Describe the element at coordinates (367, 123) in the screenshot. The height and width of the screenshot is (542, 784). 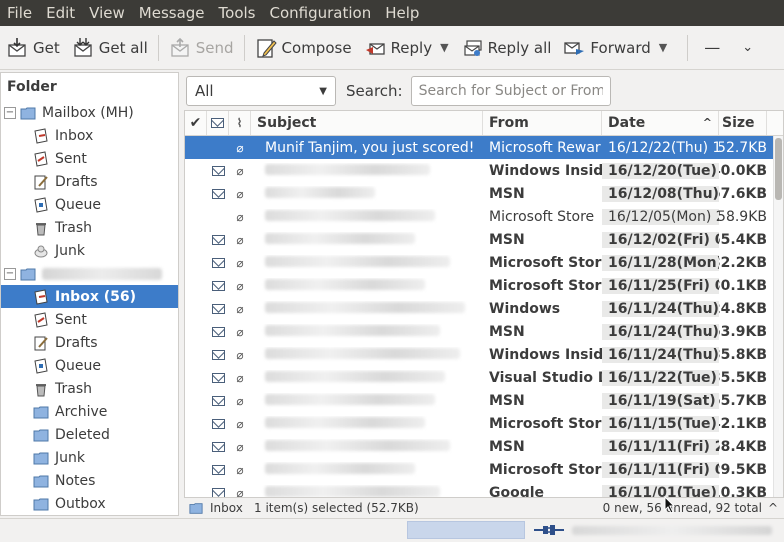
I see `column-subject: Subject` at that location.